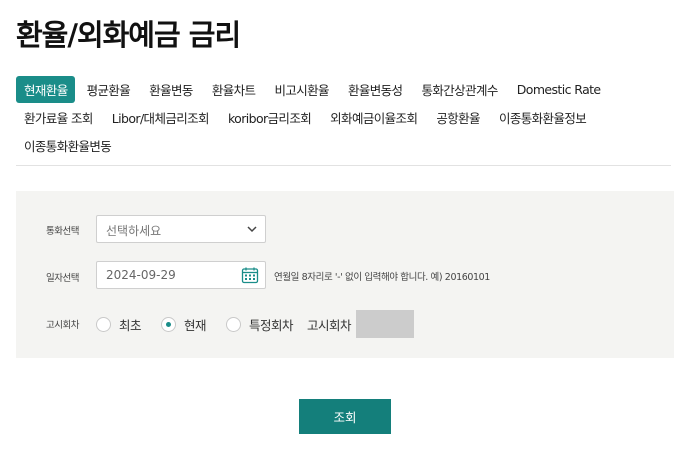 The height and width of the screenshot is (450, 680). What do you see at coordinates (103, 324) in the screenshot?
I see `radio-first-button` at bounding box center [103, 324].